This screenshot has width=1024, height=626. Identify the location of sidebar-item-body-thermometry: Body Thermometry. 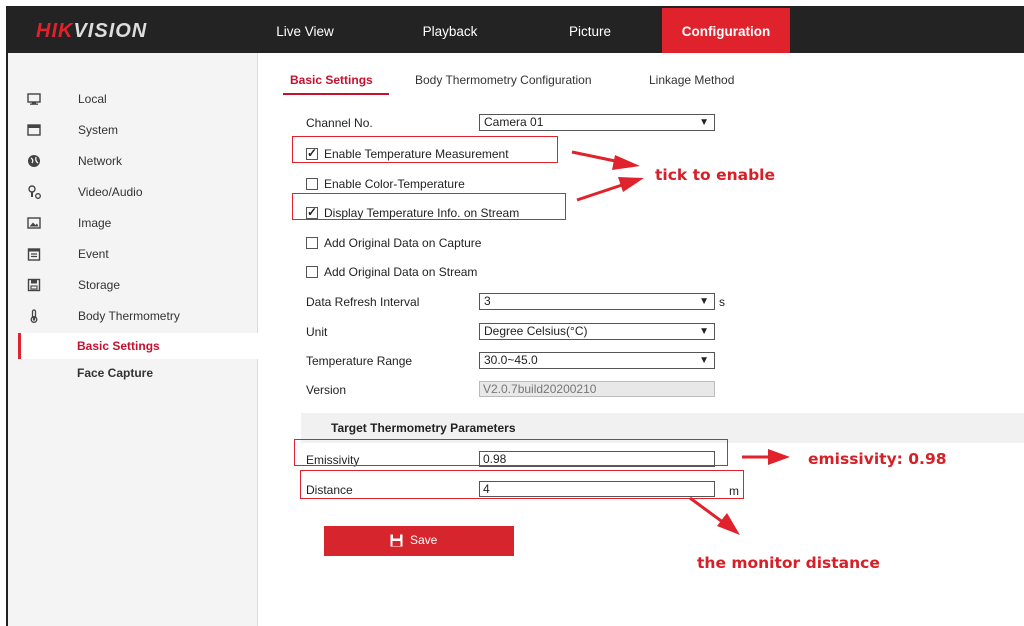
(133, 316).